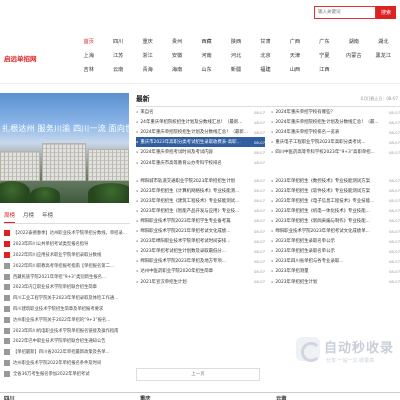 The image size is (400, 400). I want to click on news-item: 2023年绵阳职业技术学院单招考试时间安排... 08-07, so click(200, 241).